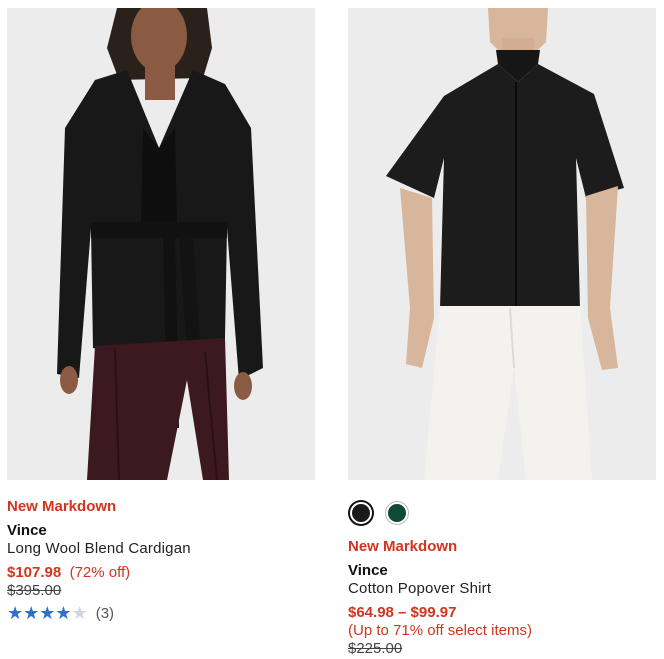 This screenshot has height=659, width=664. I want to click on sale-price: $64.98 – $99.97, so click(502, 613).